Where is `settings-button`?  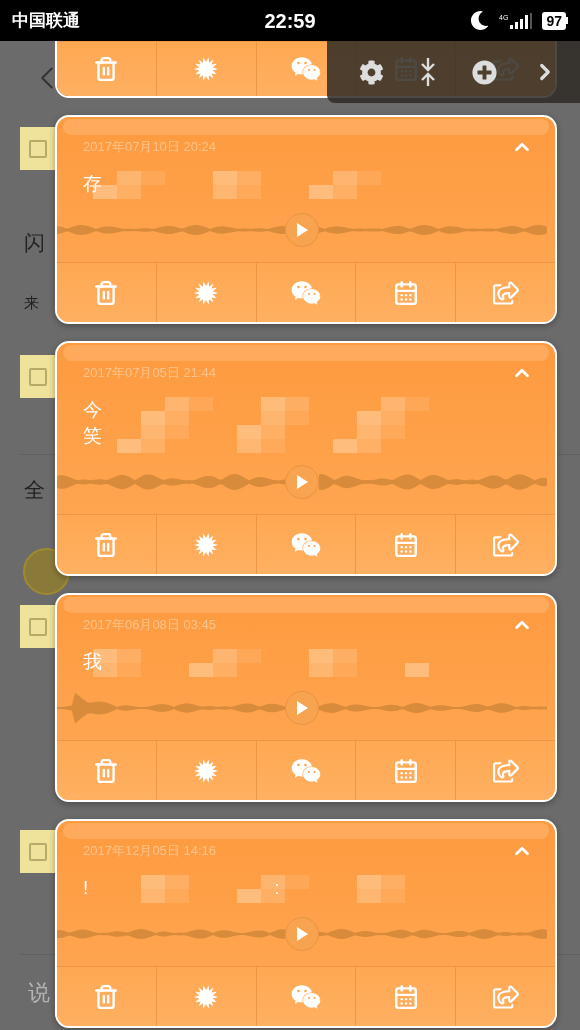
settings-button is located at coordinates (371, 72).